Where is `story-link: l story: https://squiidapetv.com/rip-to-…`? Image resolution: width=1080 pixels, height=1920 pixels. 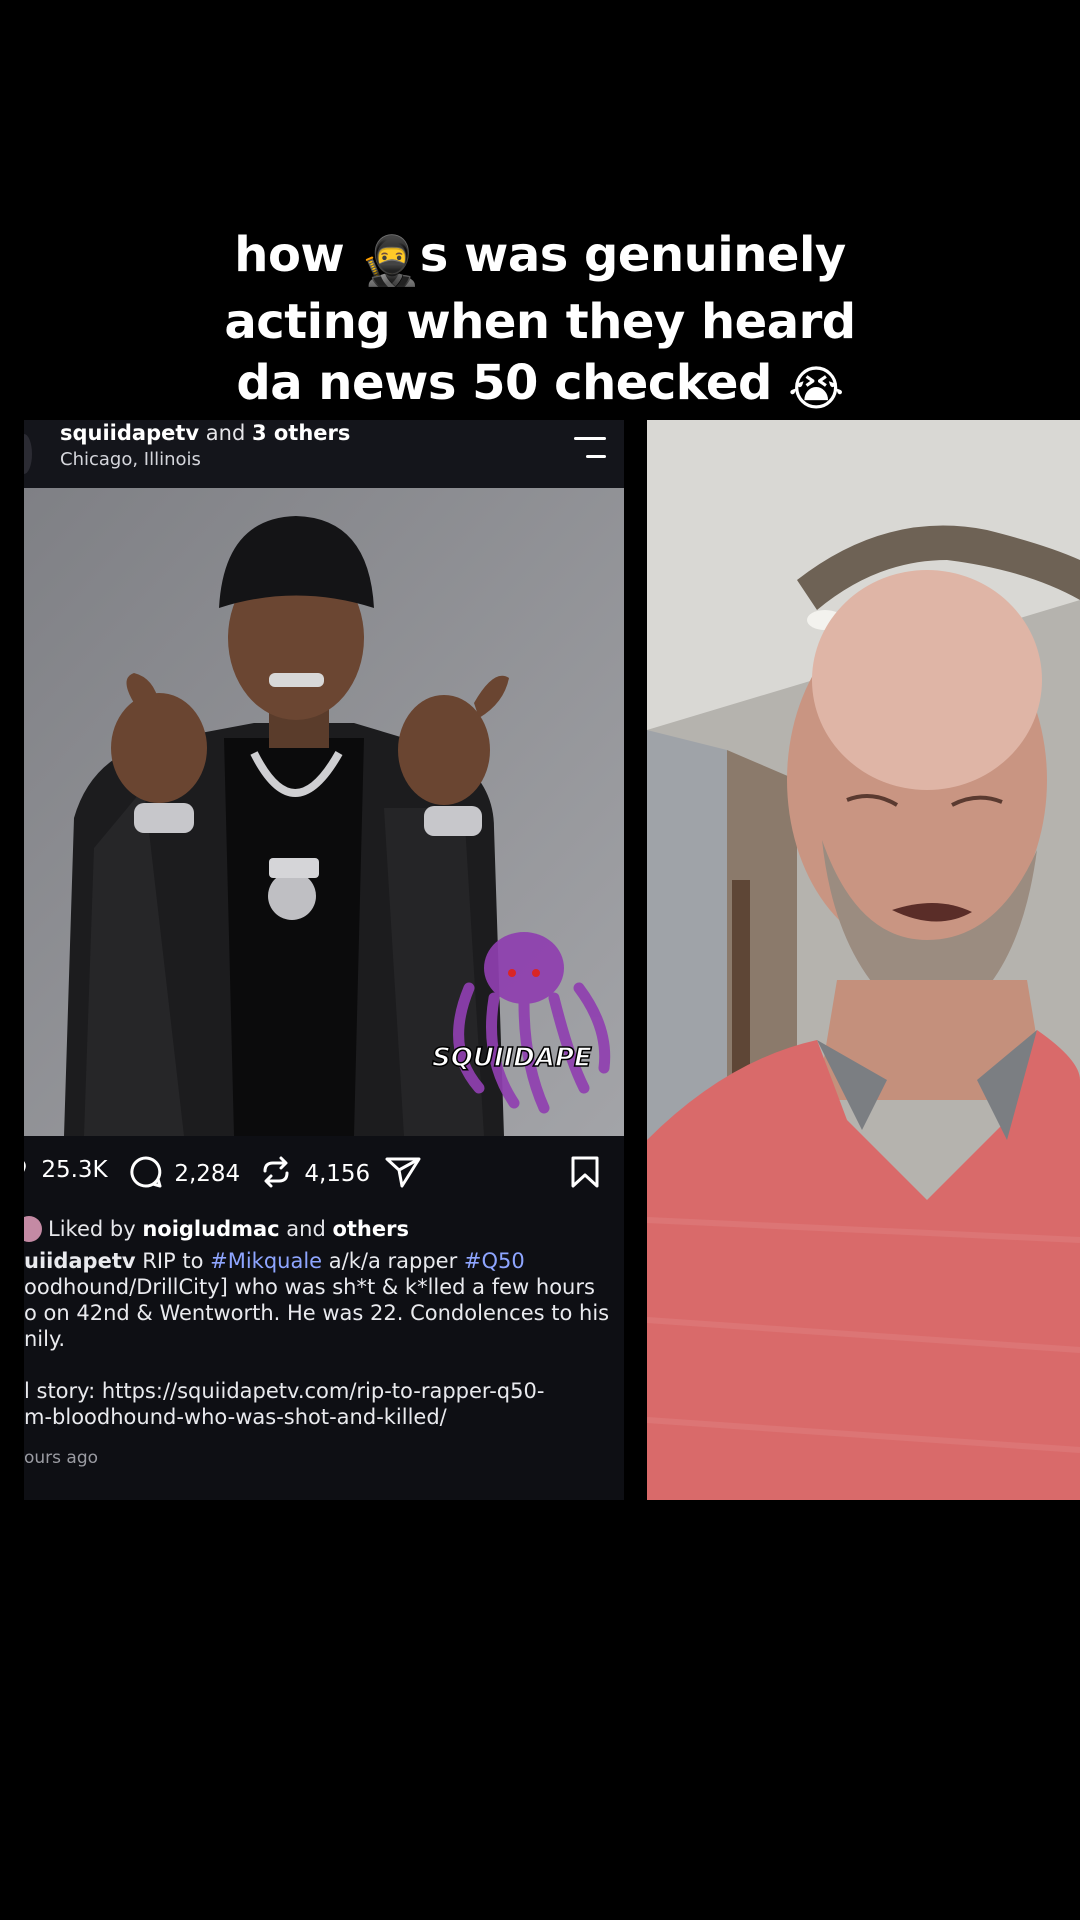
story-link: l story: https://squiidapetv.com/rip-to-… is located at coordinates (324, 1391).